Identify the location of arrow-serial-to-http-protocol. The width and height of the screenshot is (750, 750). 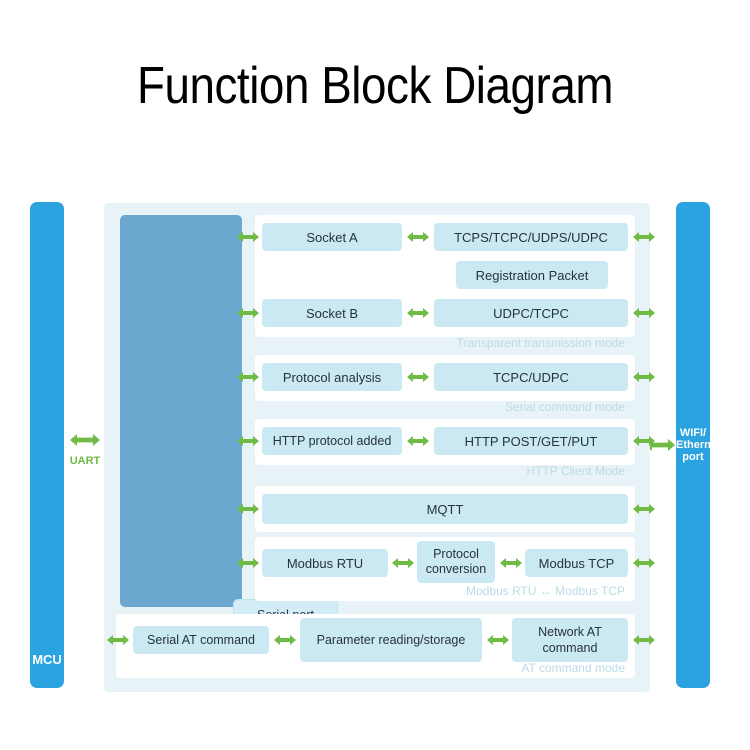
(248, 441).